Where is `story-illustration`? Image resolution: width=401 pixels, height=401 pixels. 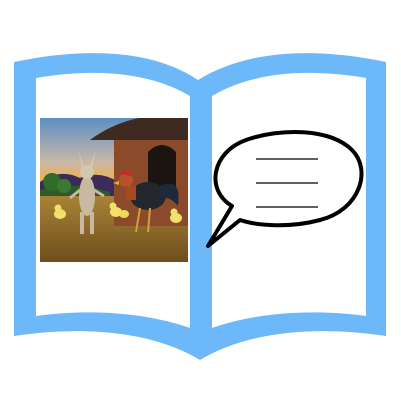 story-illustration is located at coordinates (114, 190).